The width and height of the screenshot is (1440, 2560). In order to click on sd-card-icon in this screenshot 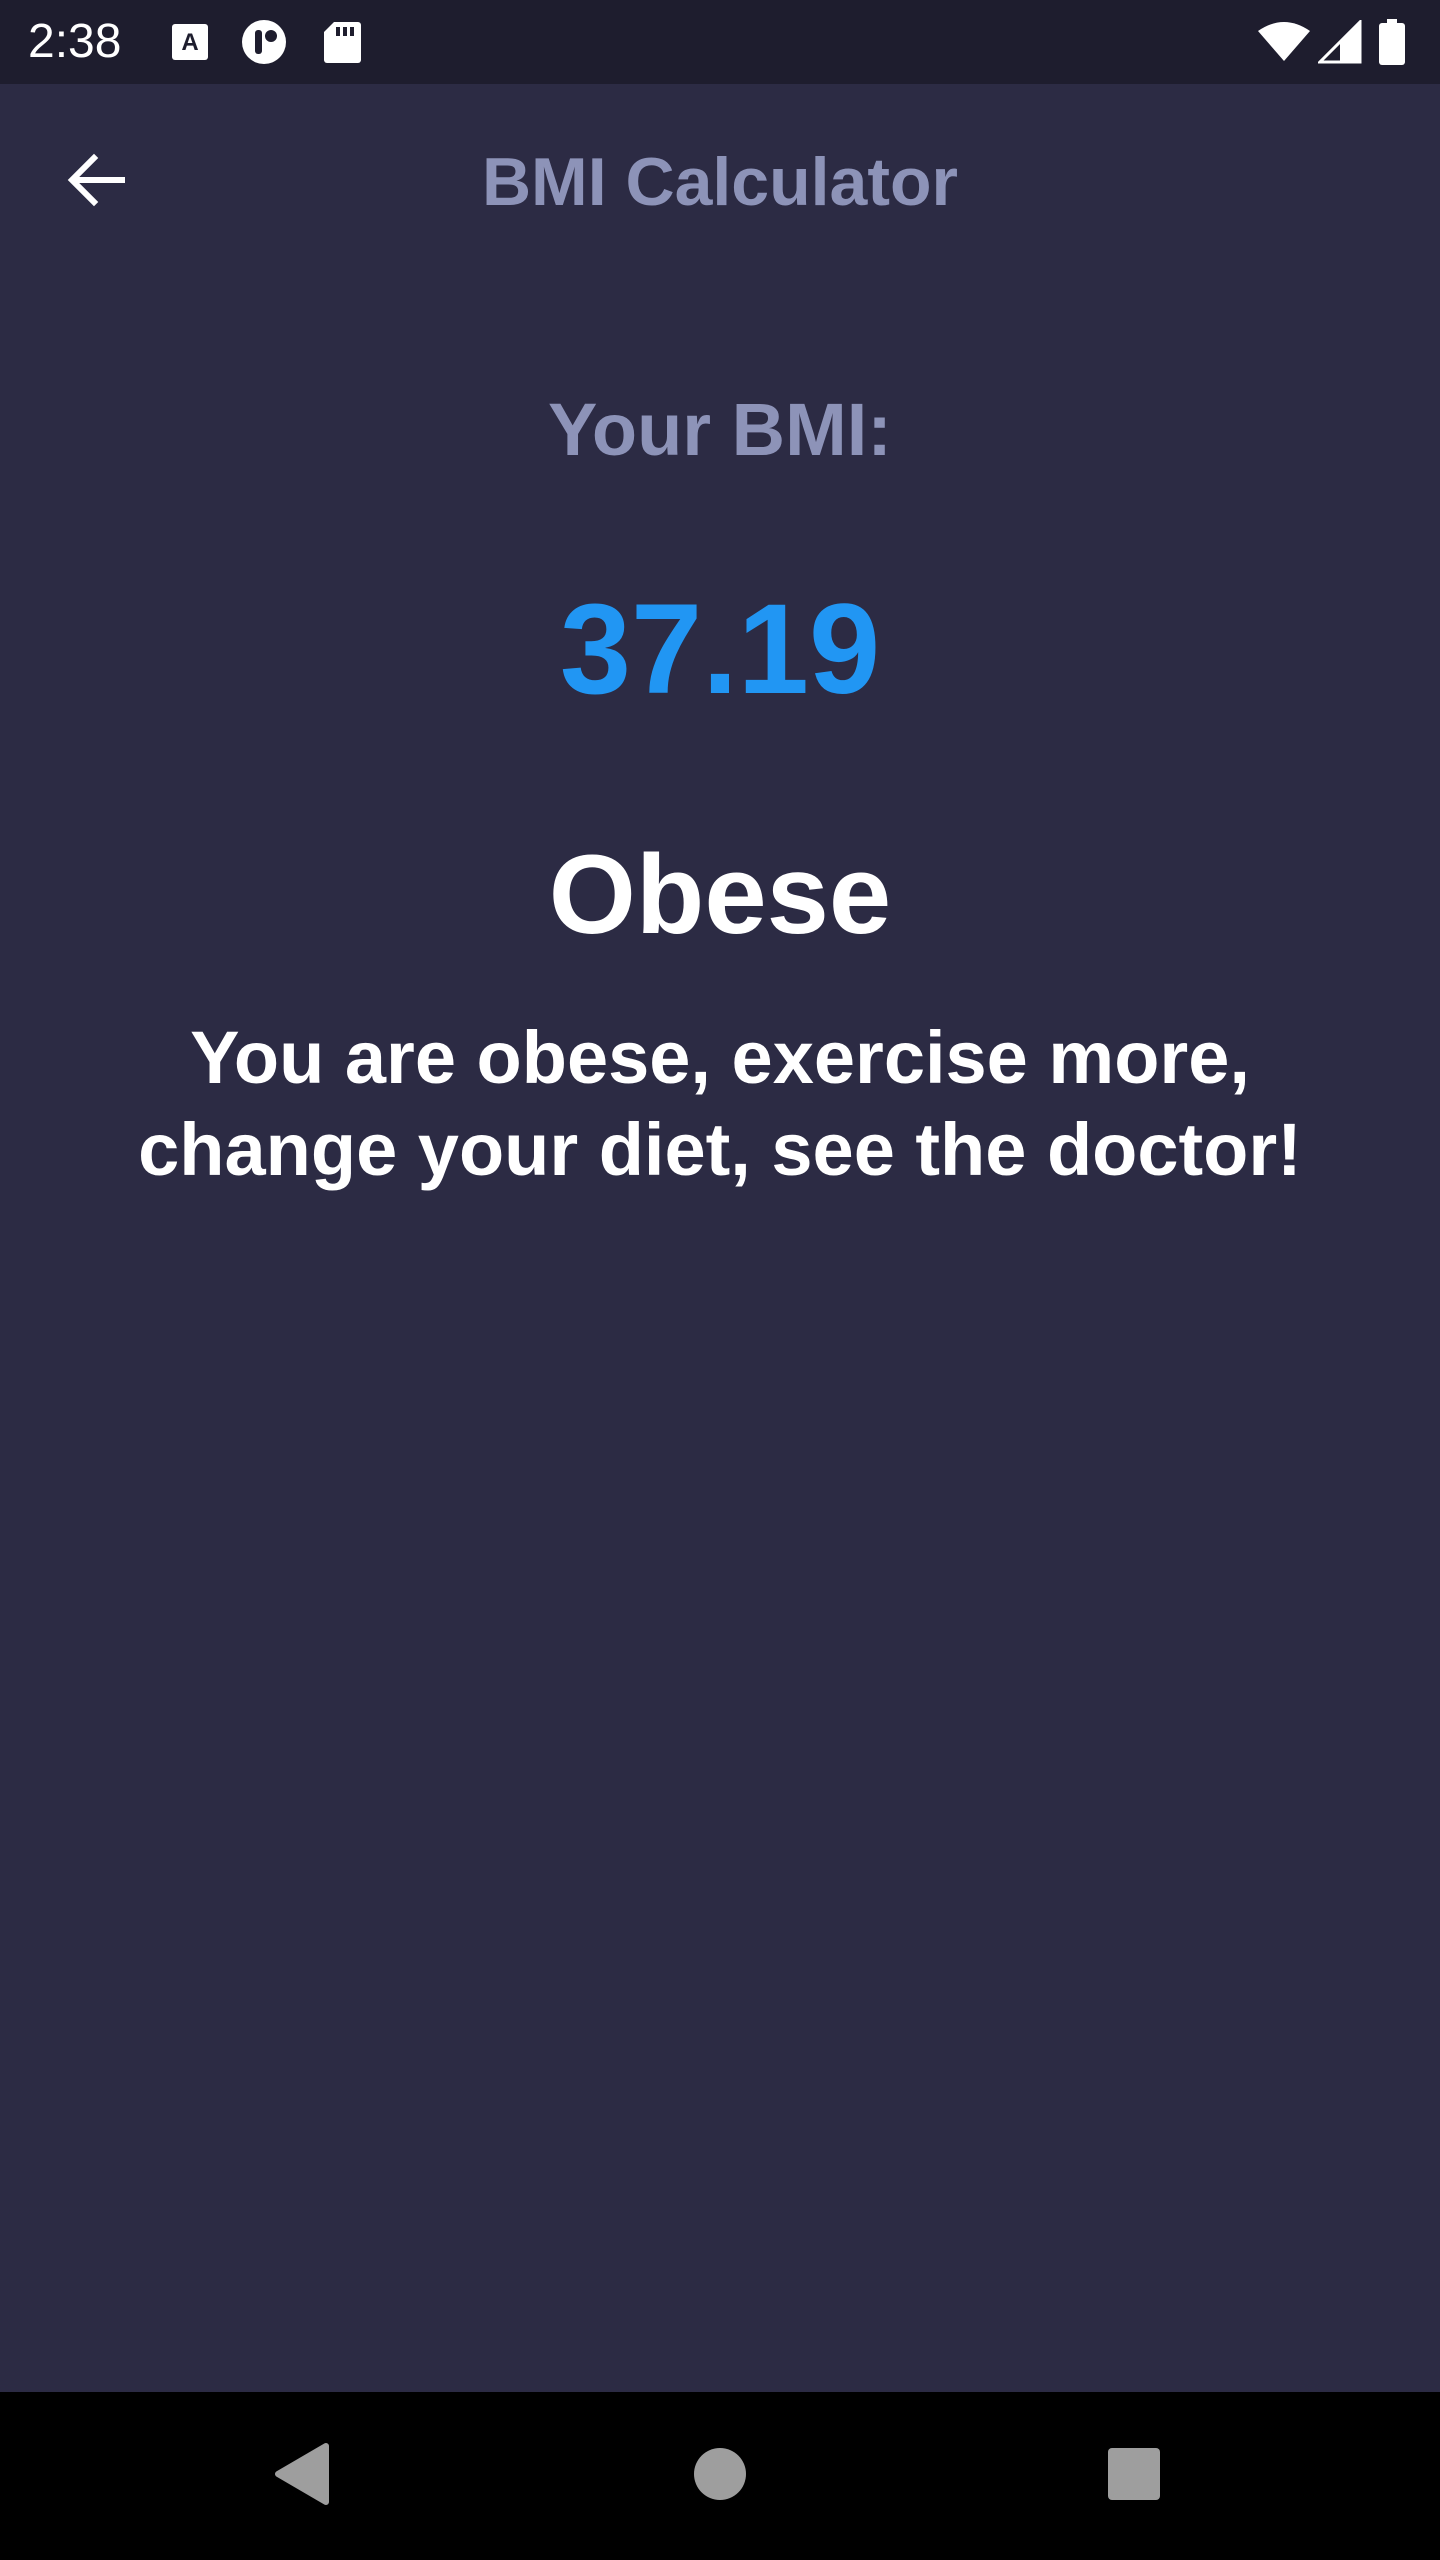, I will do `click(342, 42)`.